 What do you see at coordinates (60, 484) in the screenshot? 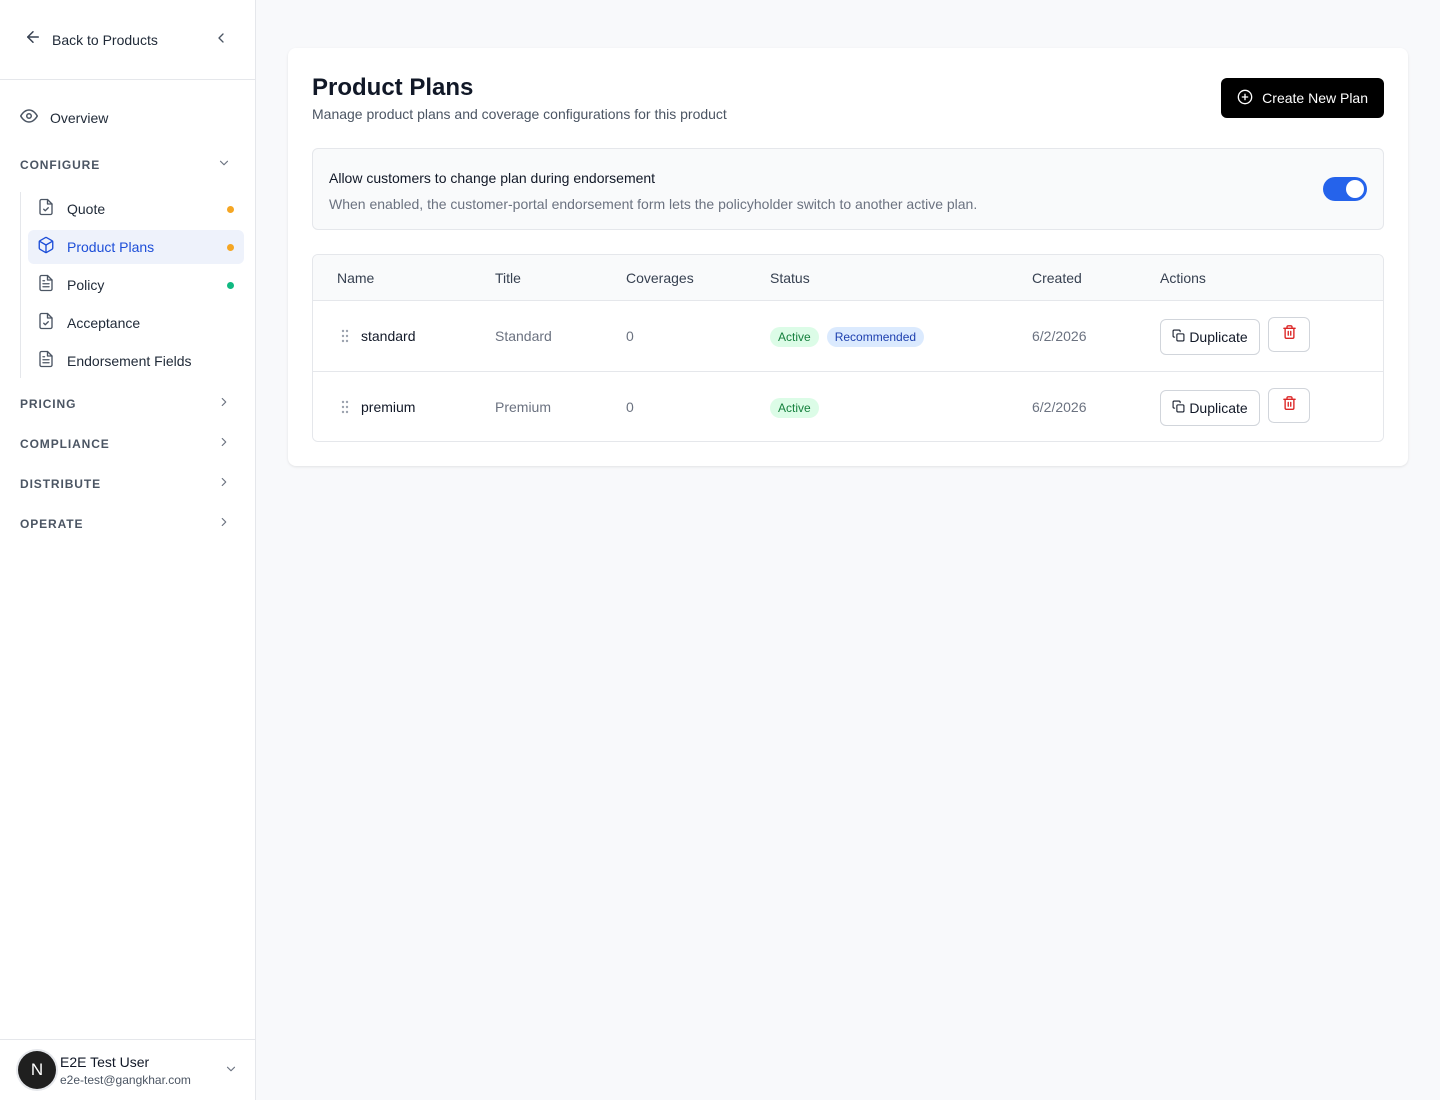
I see `section-label: DISTRIBUTE` at bounding box center [60, 484].